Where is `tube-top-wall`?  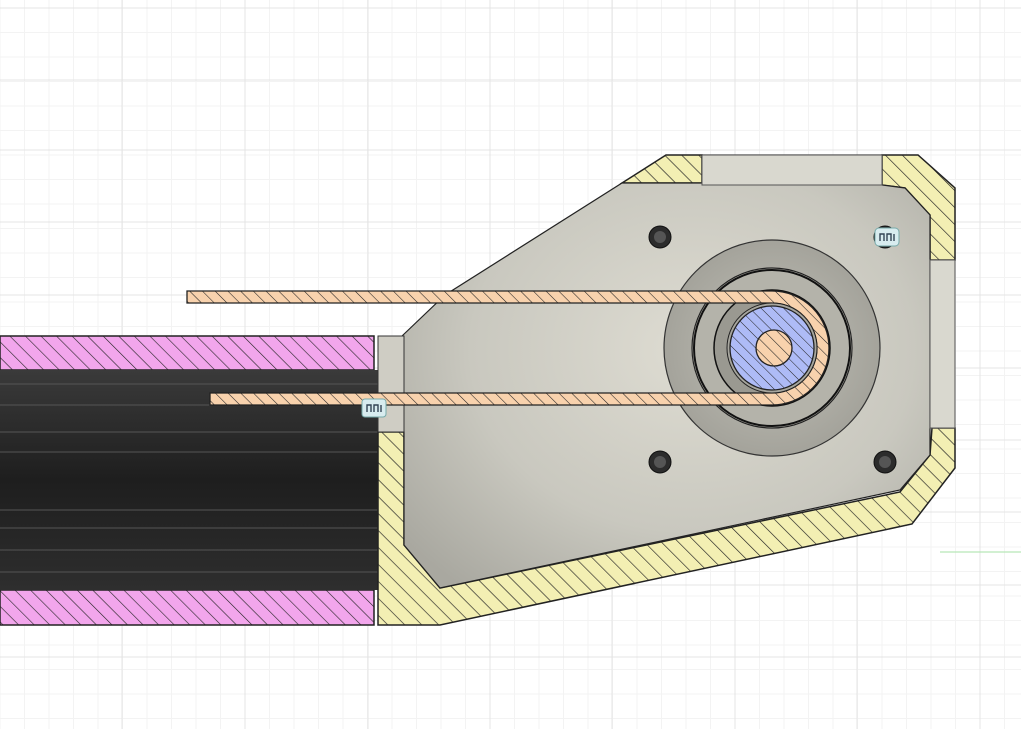 tube-top-wall is located at coordinates (187, 353).